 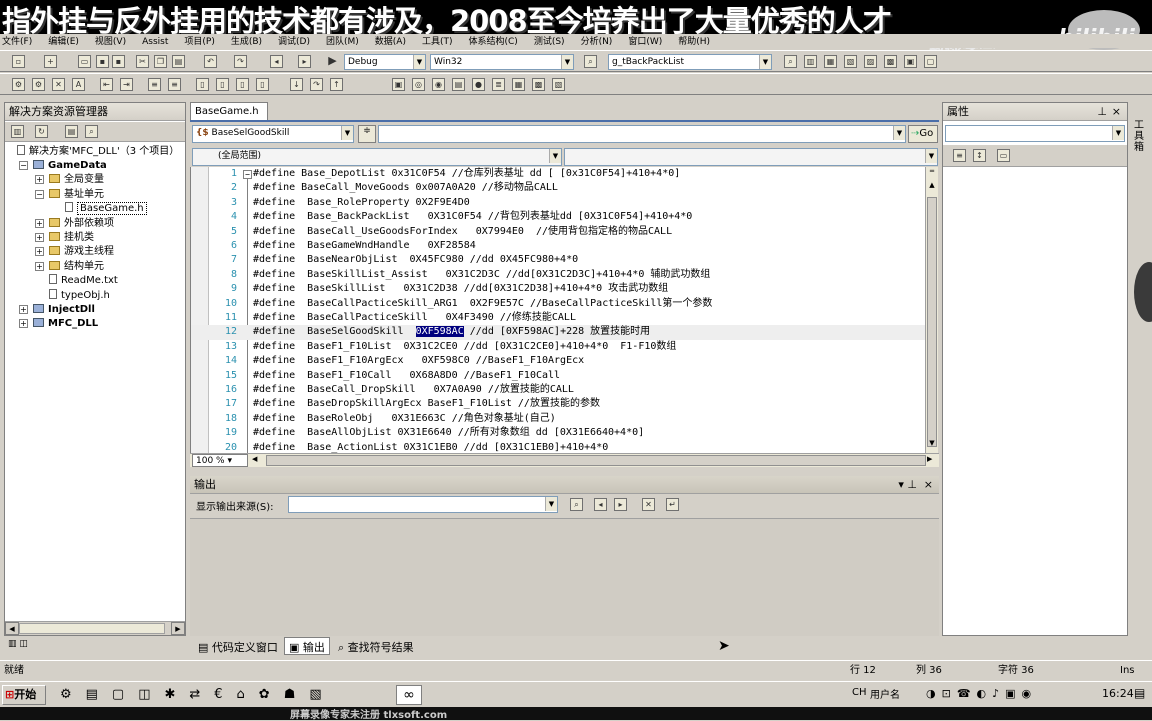 What do you see at coordinates (58, 84) in the screenshot?
I see `cancel-build-icon: ✕` at bounding box center [58, 84].